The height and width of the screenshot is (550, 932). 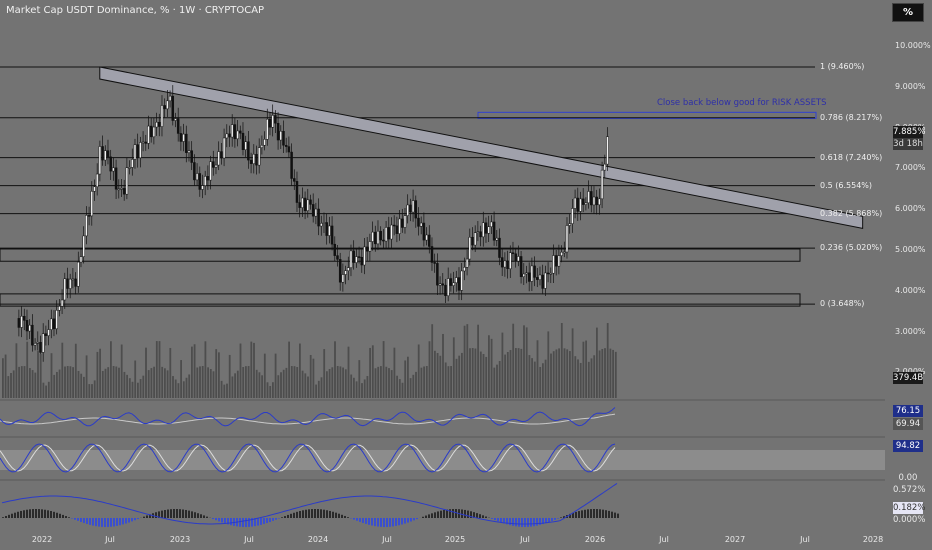 What do you see at coordinates (442, 460) in the screenshot?
I see `stoch-band` at bounding box center [442, 460].